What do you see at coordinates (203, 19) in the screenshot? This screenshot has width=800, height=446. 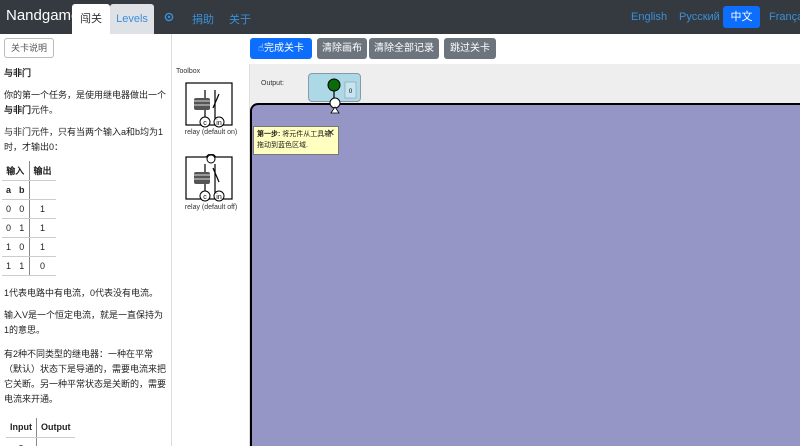 I see `nav-donate: 捐助` at bounding box center [203, 19].